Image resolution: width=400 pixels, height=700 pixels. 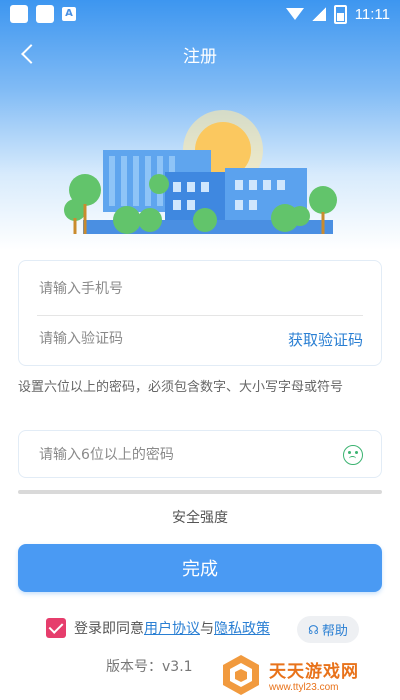 I want to click on help-label: 帮助, so click(x=334, y=631).